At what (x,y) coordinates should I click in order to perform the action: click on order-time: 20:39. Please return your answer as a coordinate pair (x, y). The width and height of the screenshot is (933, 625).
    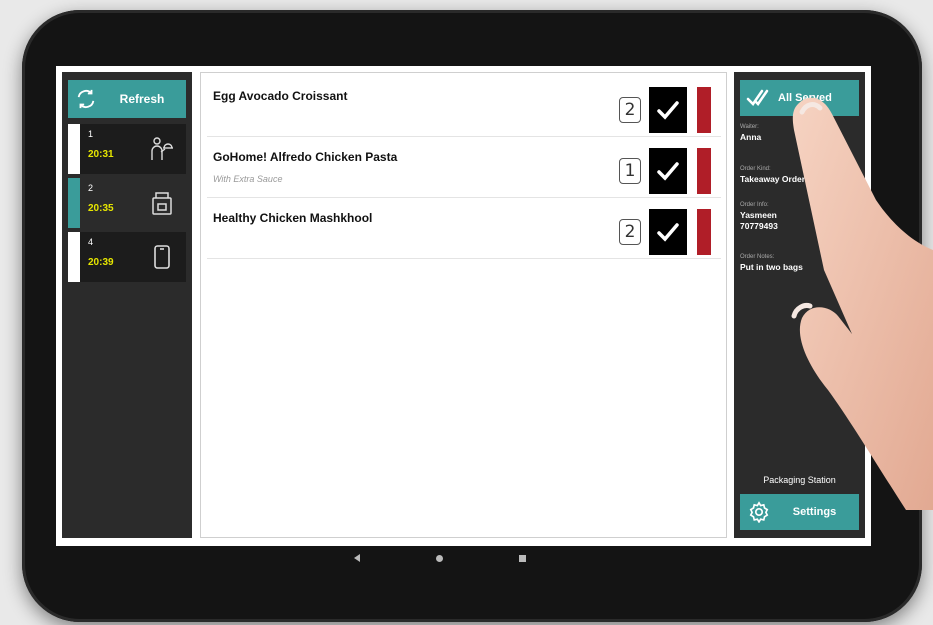
    Looking at the image, I should click on (101, 262).